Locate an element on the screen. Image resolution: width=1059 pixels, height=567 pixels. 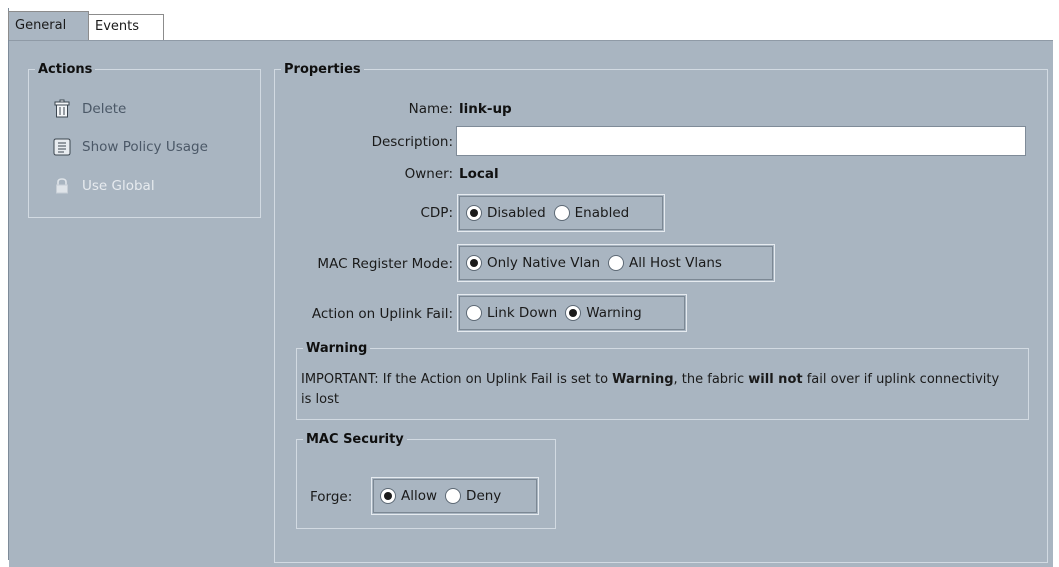
actions-title: Actions is located at coordinates (65, 69).